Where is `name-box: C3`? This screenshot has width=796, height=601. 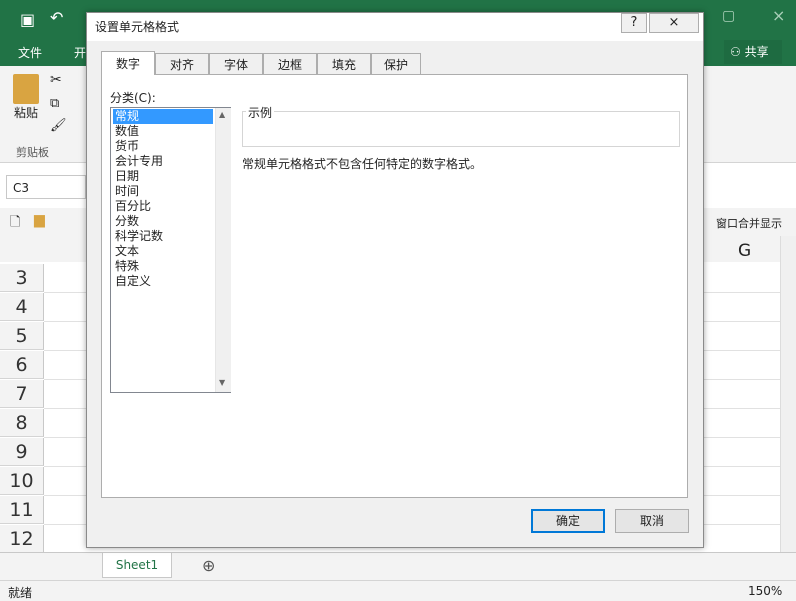
name-box: C3 is located at coordinates (46, 187).